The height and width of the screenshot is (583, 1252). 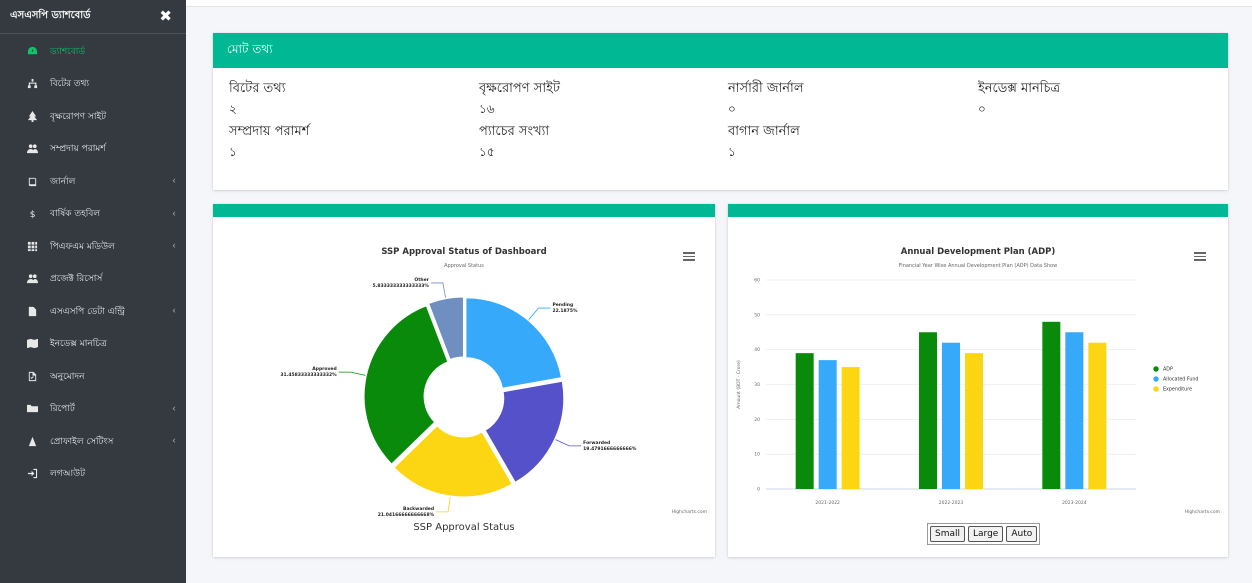 I want to click on size-small-button: Small, so click(x=947, y=534).